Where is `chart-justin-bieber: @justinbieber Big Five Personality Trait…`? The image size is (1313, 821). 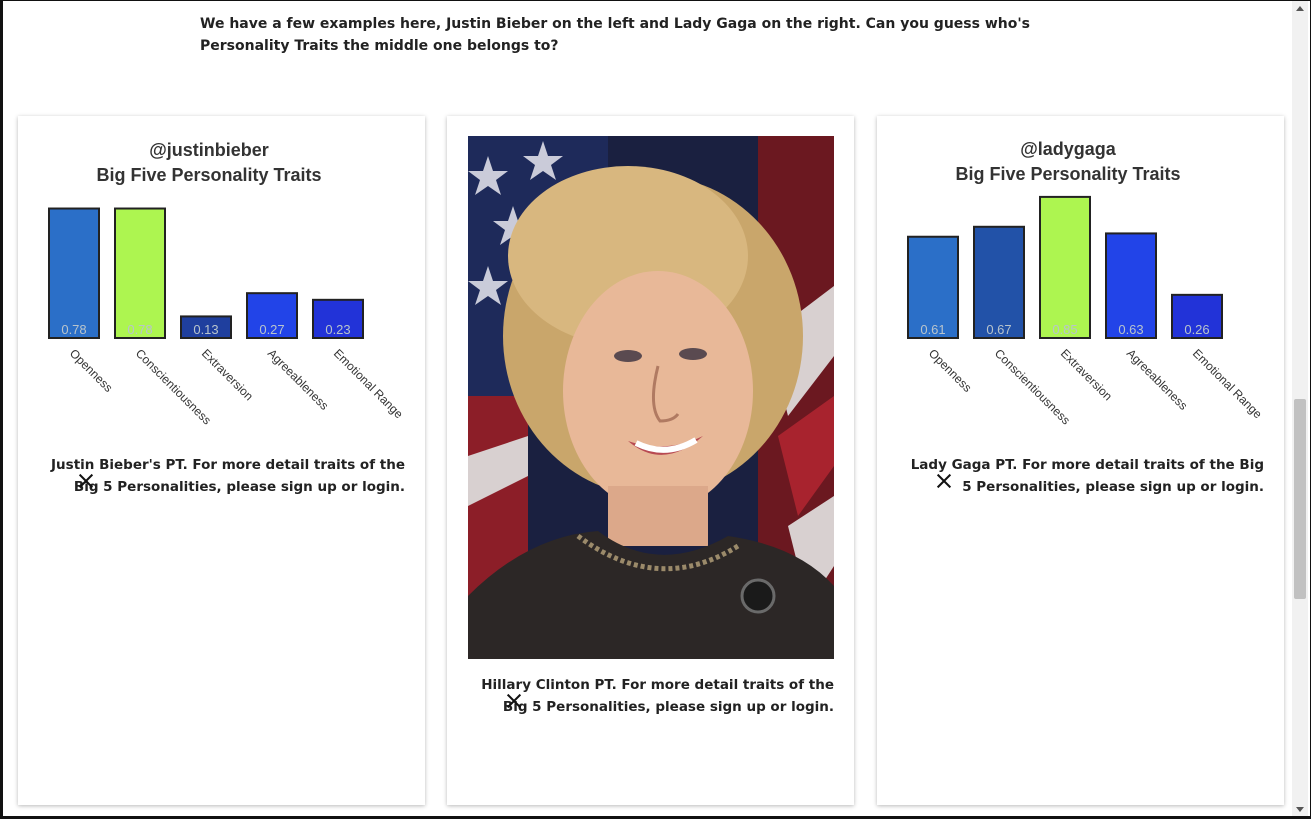 chart-justin-bieber: @justinbieber Big Five Personality Trait… is located at coordinates (227, 283).